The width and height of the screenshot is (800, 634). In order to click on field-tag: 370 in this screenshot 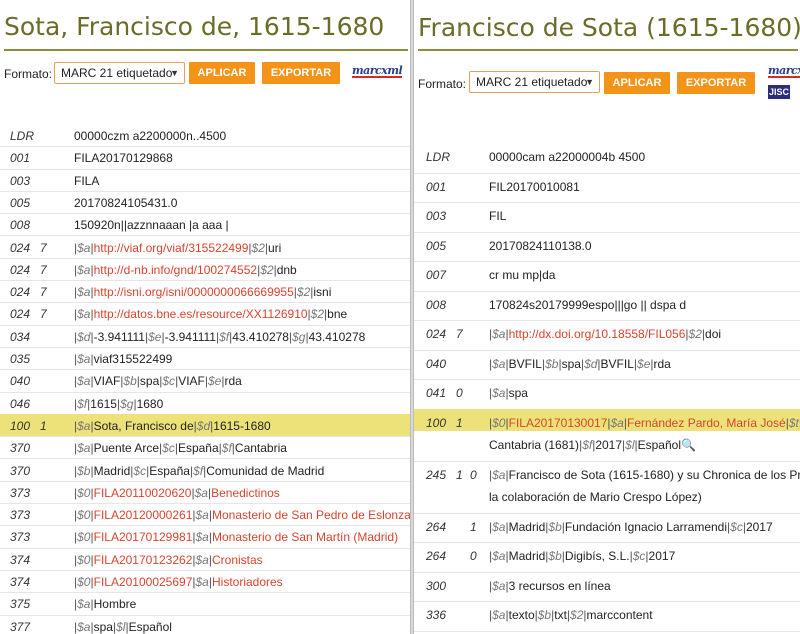, I will do `click(20, 448)`.